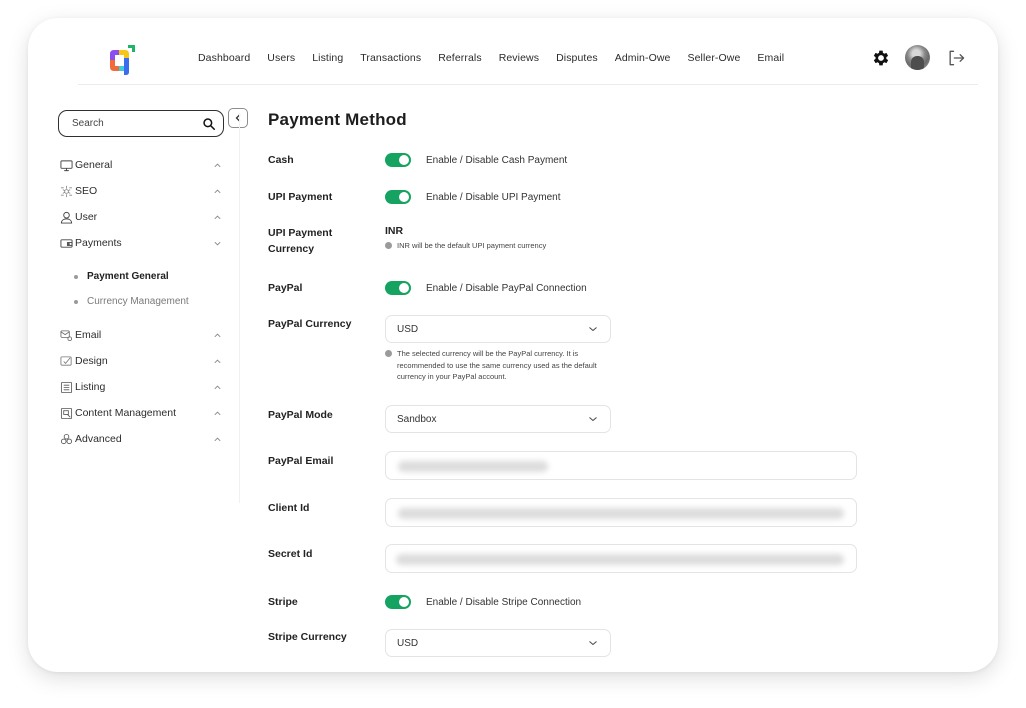 This screenshot has width=1026, height=708. I want to click on sidebar-item-content-management: Content Management, so click(142, 413).